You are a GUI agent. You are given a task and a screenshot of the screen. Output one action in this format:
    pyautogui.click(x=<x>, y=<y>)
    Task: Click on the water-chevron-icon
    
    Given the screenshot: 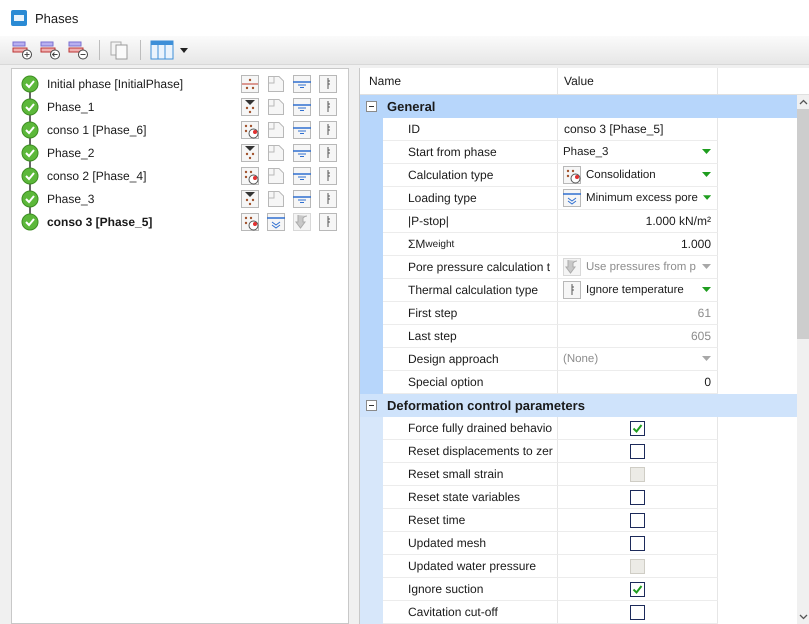 What is the action you would take?
    pyautogui.click(x=572, y=198)
    